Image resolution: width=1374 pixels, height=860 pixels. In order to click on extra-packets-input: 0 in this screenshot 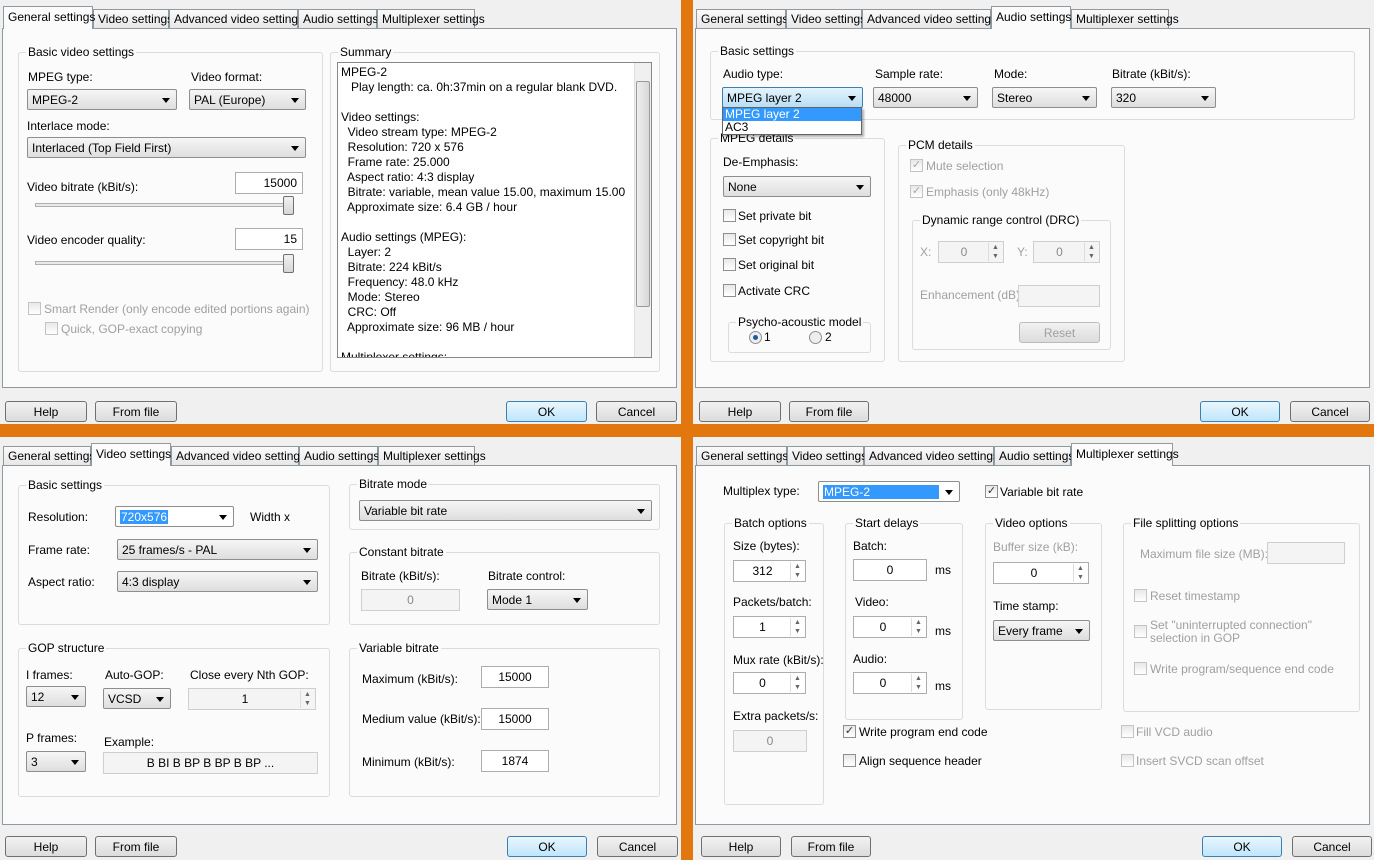, I will do `click(770, 741)`.